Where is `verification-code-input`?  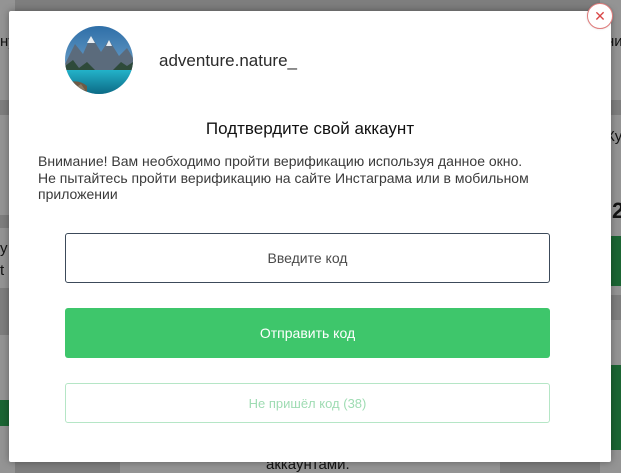
verification-code-input is located at coordinates (307, 258).